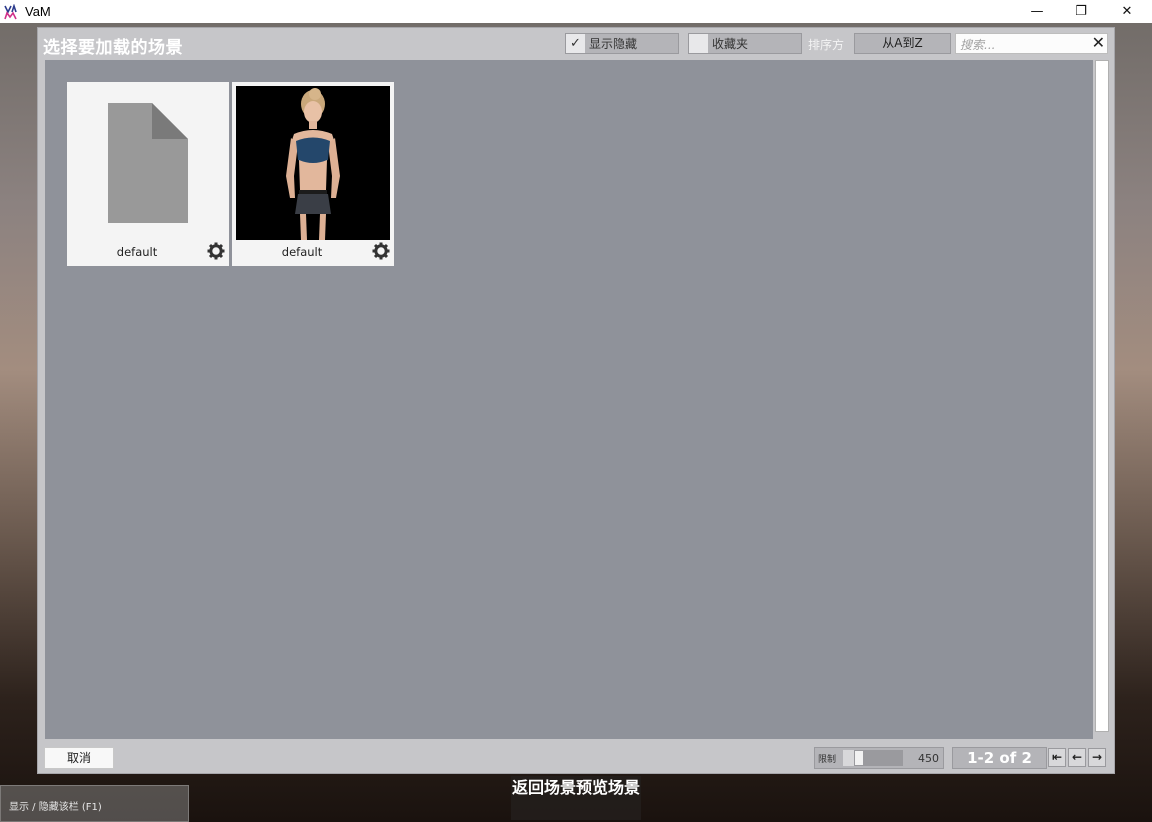 This screenshot has height=822, width=1152. Describe the element at coordinates (12, 11) in the screenshot. I see `vam-logo-icon` at that location.